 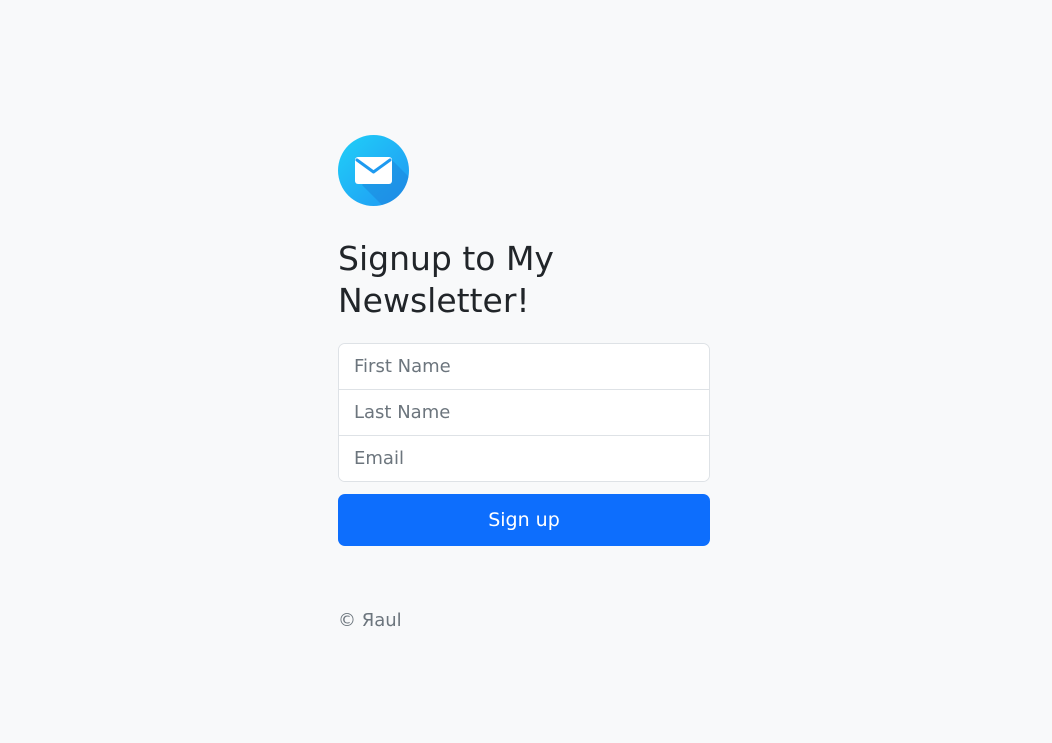 I want to click on email-input, so click(x=524, y=458).